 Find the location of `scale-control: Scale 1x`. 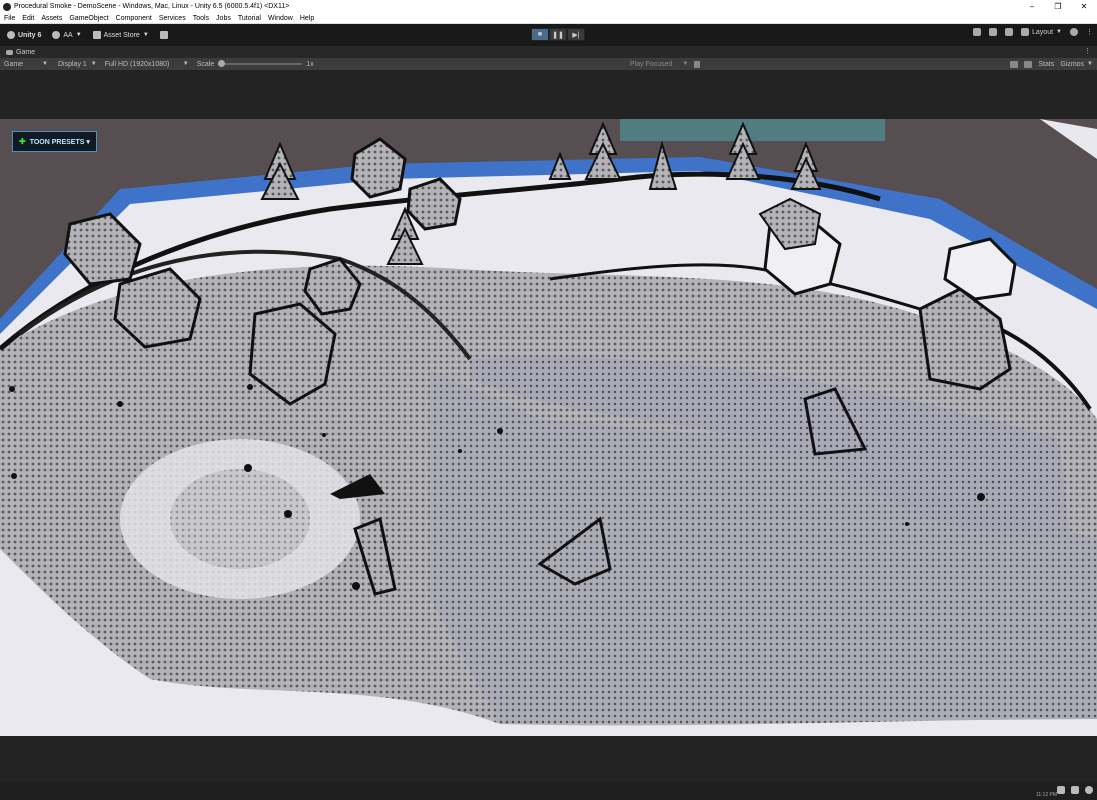

scale-control: Scale 1x is located at coordinates (255, 64).